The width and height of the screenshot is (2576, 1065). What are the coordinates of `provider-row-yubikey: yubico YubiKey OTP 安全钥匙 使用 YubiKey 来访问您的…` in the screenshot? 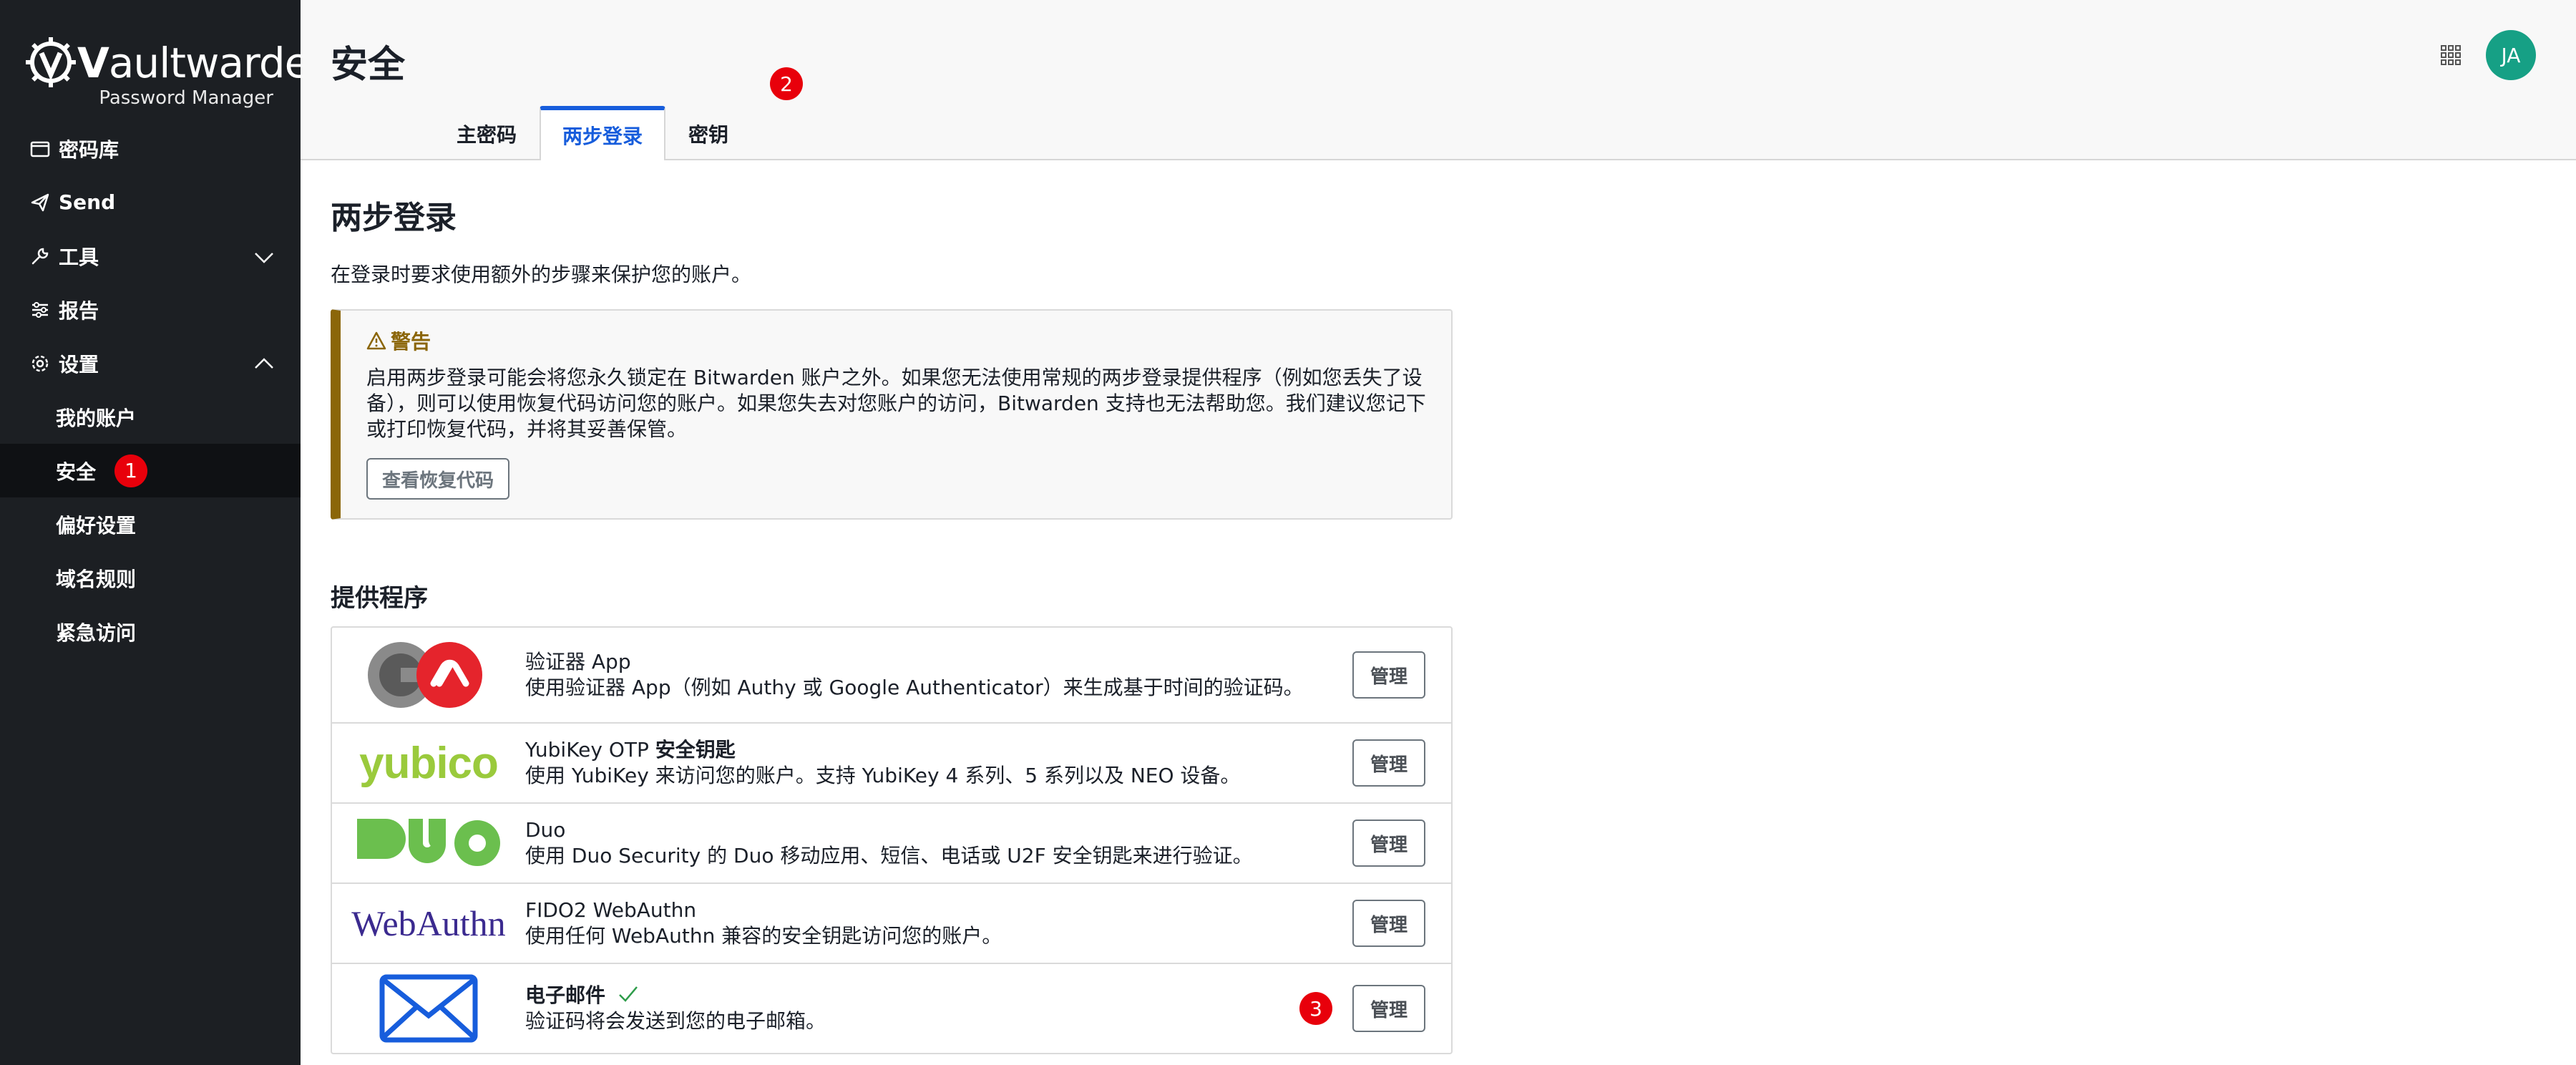 It's located at (891, 764).